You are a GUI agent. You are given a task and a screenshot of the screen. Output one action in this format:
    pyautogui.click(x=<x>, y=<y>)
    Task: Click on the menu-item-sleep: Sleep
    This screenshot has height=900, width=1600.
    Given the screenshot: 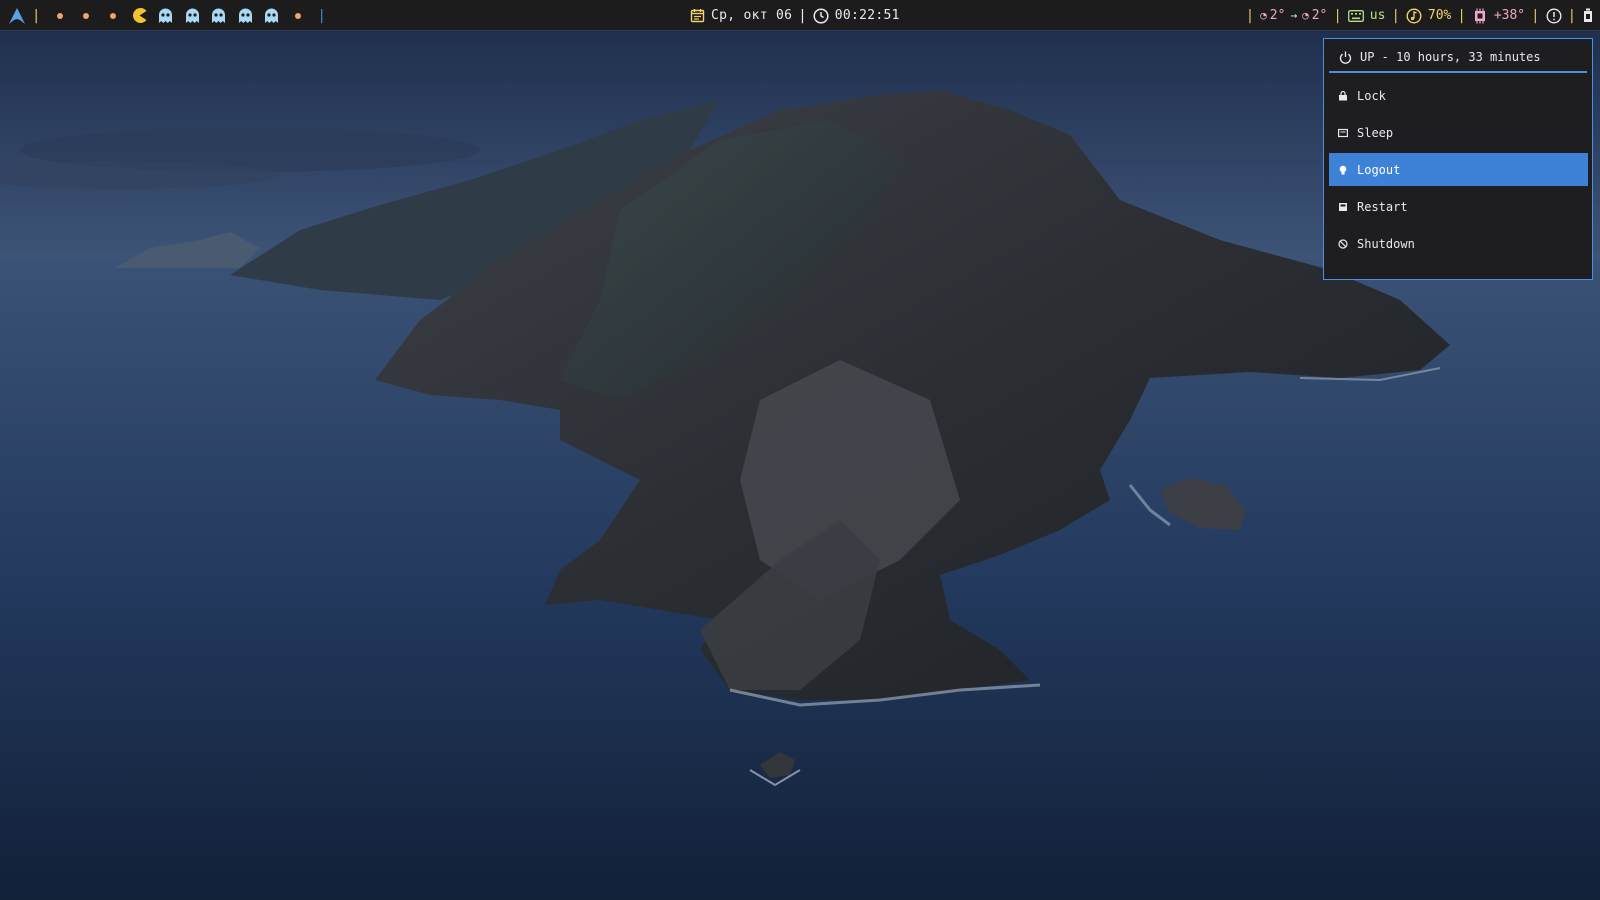 What is the action you would take?
    pyautogui.click(x=1458, y=132)
    